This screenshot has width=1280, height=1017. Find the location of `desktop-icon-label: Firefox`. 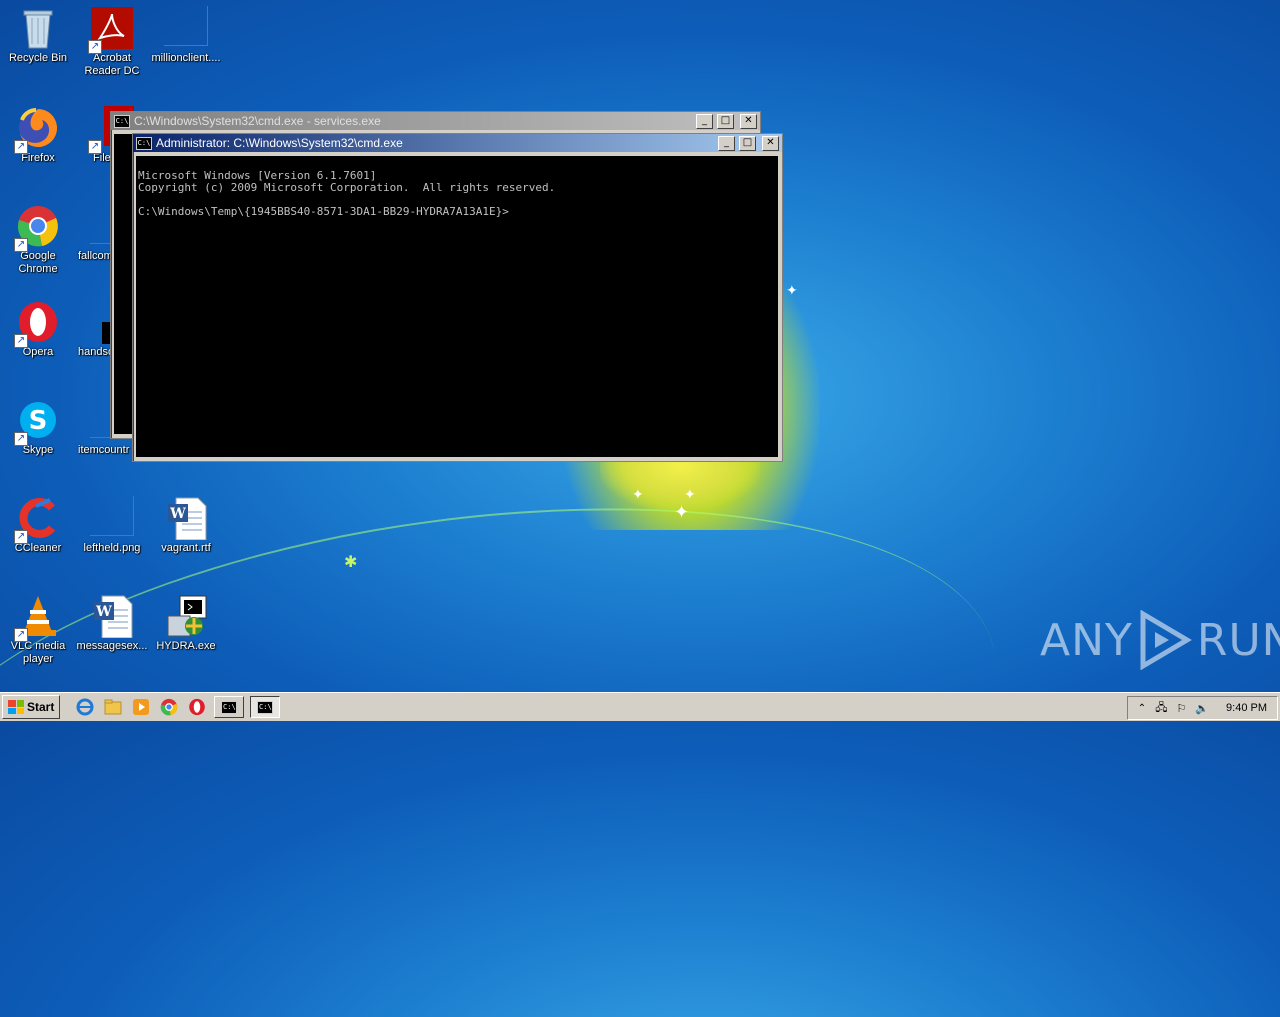

desktop-icon-label: Firefox is located at coordinates (38, 158).